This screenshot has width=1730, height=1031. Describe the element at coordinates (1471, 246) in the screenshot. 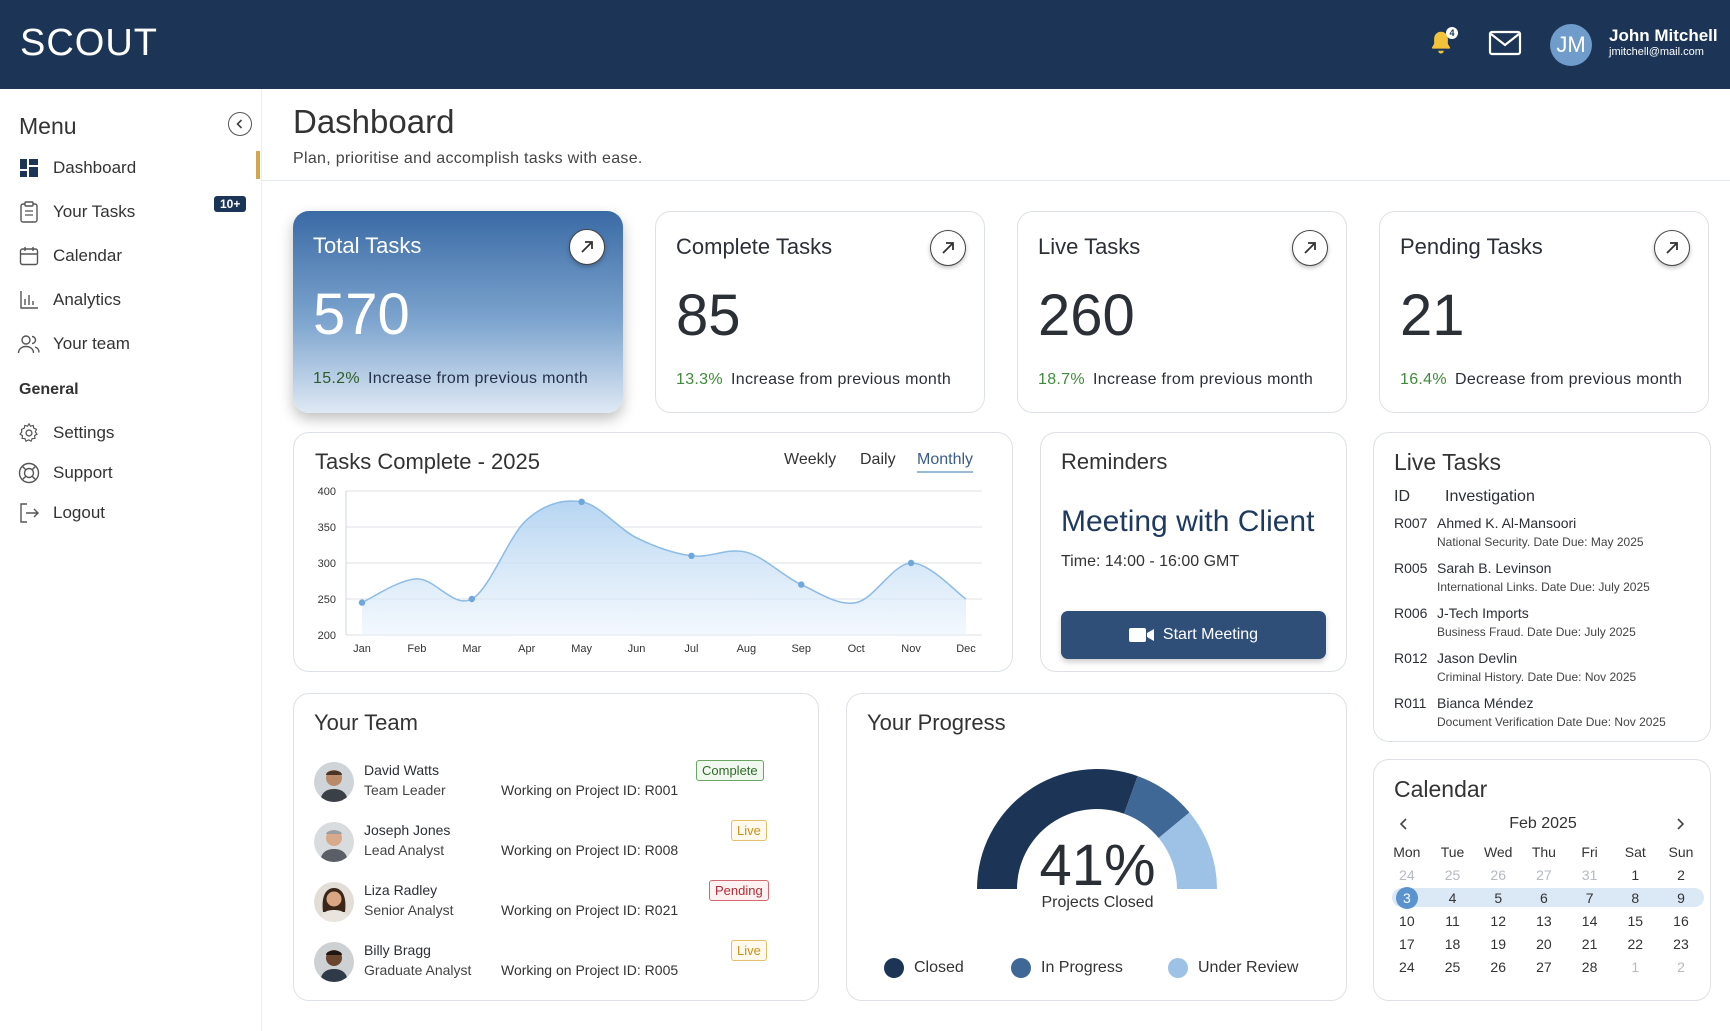

I see `stat-title: Pending Tasks` at that location.